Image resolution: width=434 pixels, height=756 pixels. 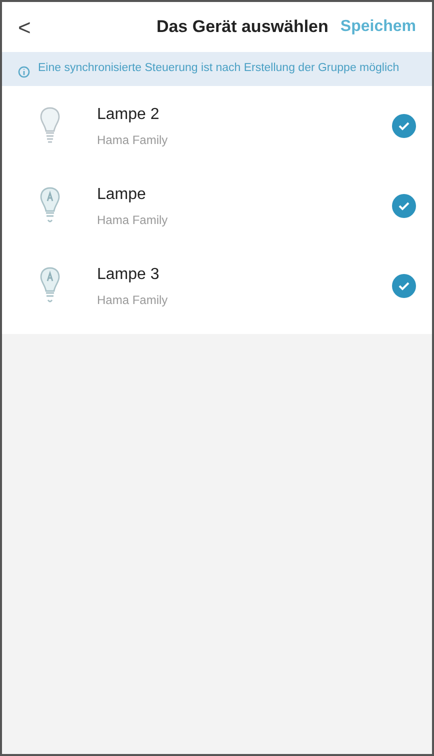 What do you see at coordinates (33, 27) in the screenshot?
I see `back-button: <` at bounding box center [33, 27].